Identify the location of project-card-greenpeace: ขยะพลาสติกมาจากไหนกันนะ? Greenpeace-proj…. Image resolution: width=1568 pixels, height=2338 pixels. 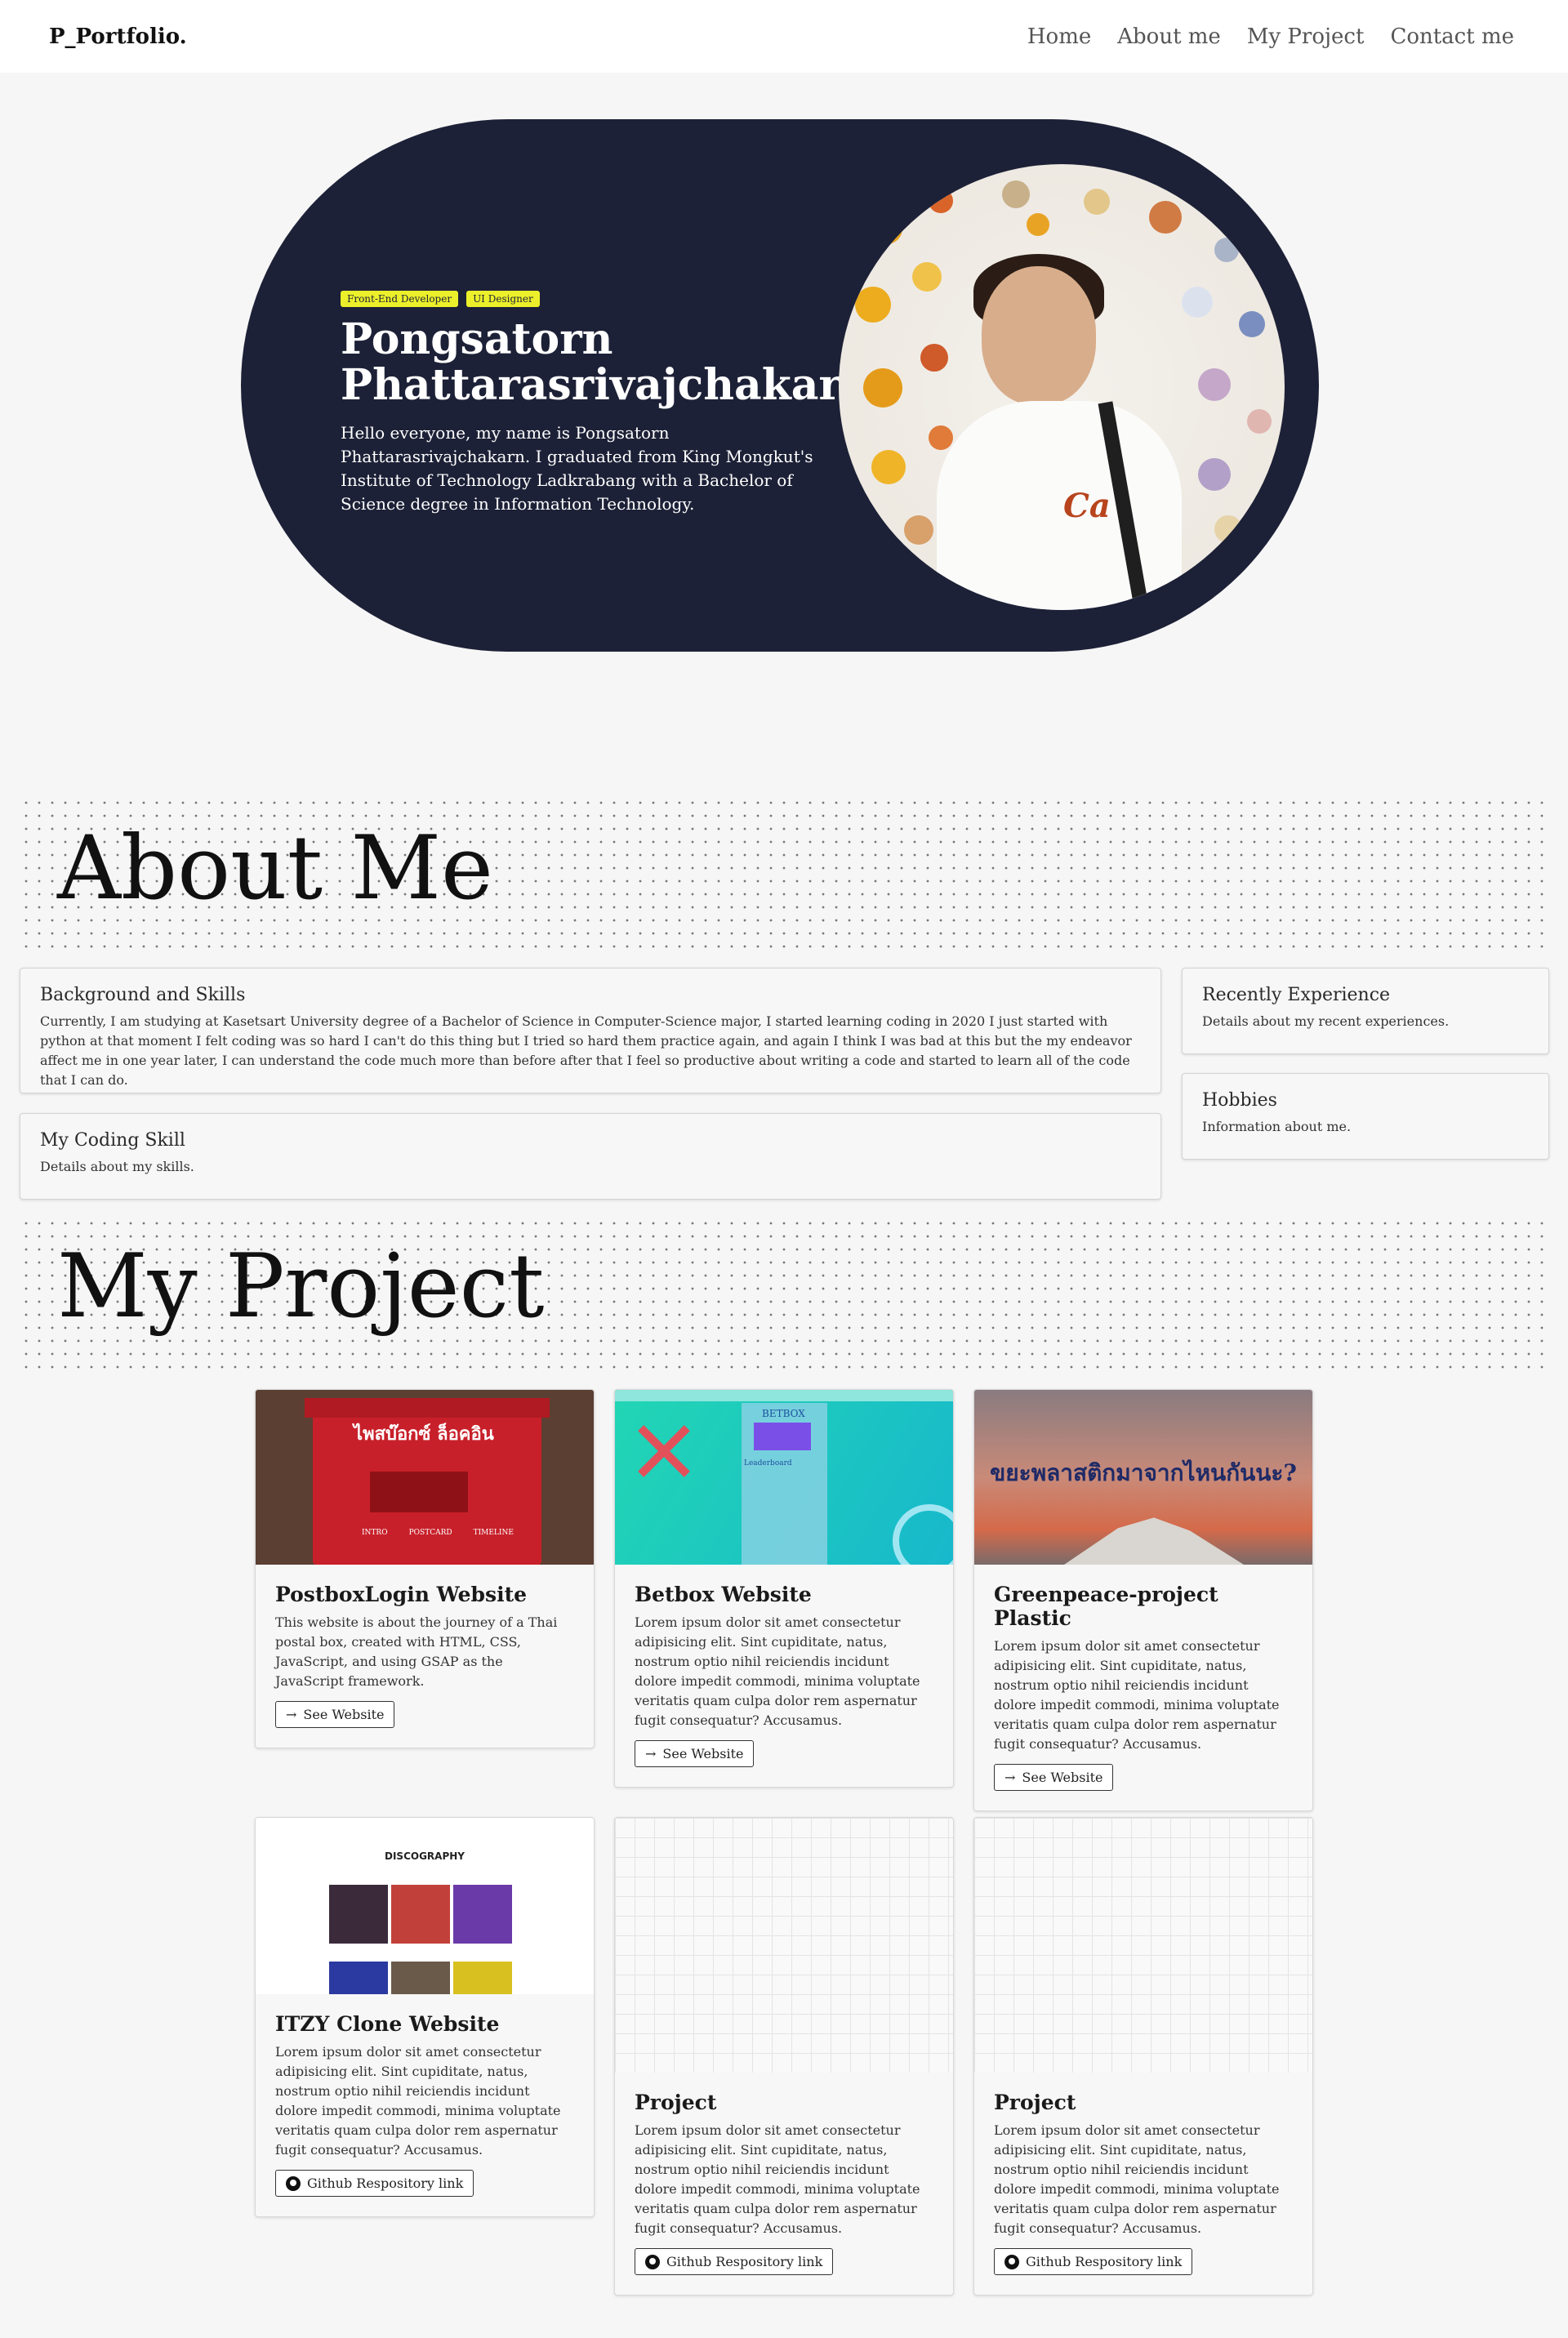
(1143, 1600).